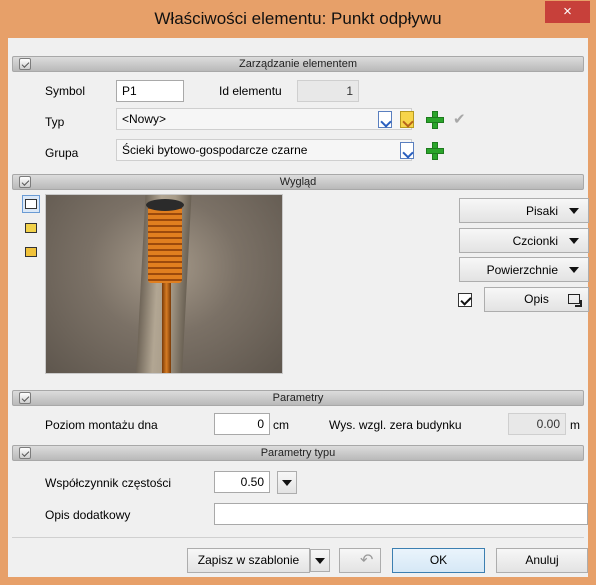 This screenshot has width=596, height=585. What do you see at coordinates (407, 150) in the screenshot?
I see `group-select-icon` at bounding box center [407, 150].